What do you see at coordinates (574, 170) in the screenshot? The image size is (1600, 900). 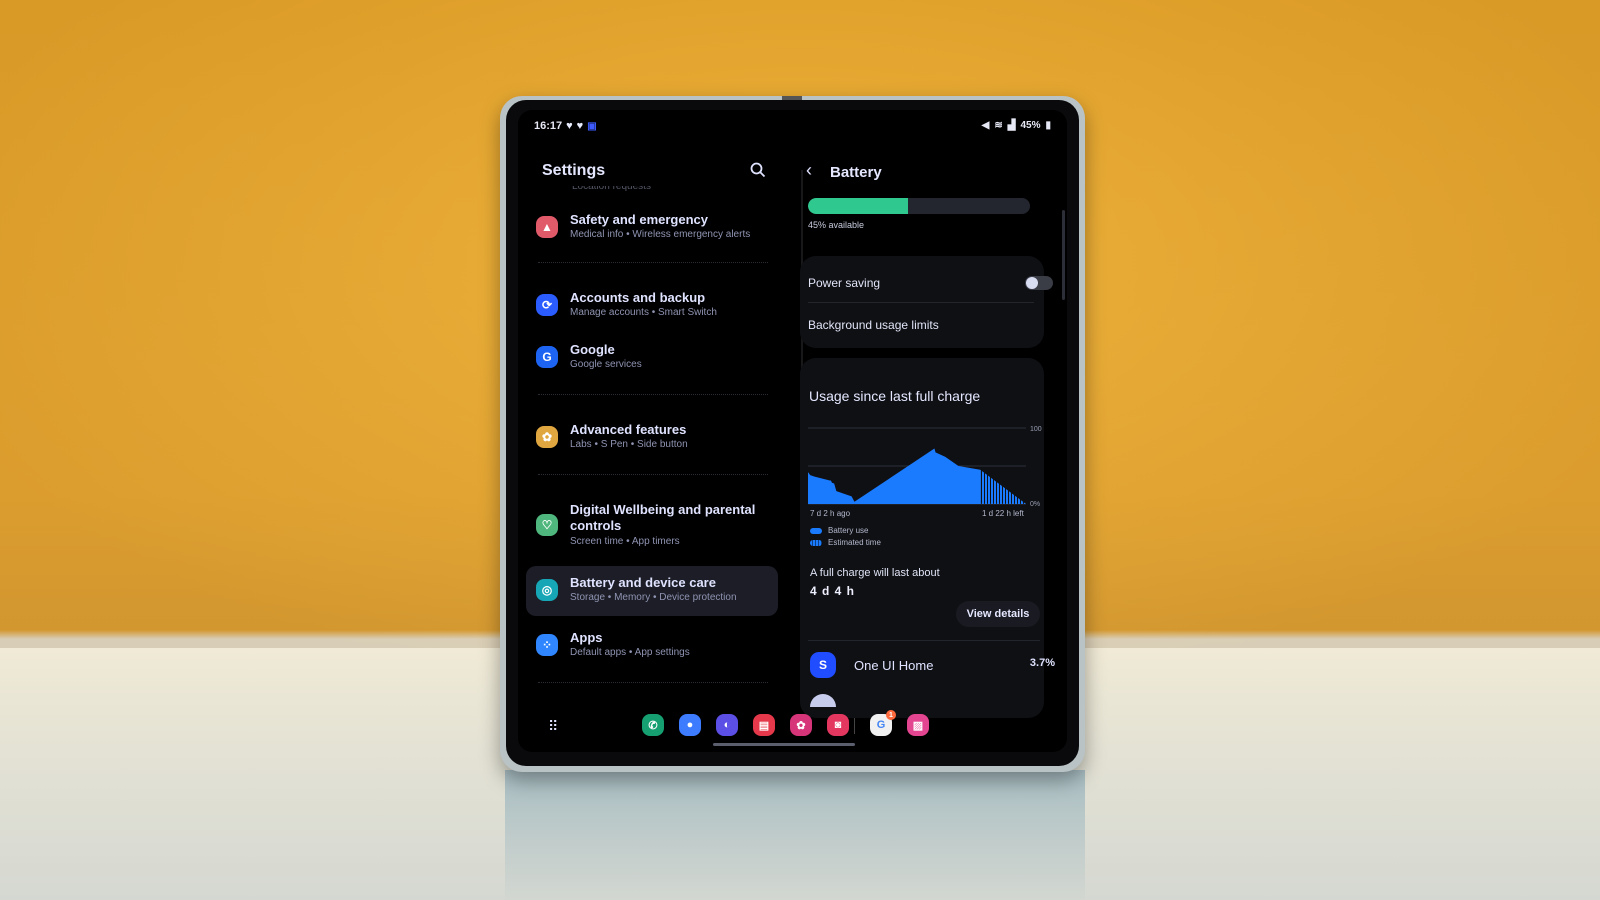 I see `page-title: Settings` at bounding box center [574, 170].